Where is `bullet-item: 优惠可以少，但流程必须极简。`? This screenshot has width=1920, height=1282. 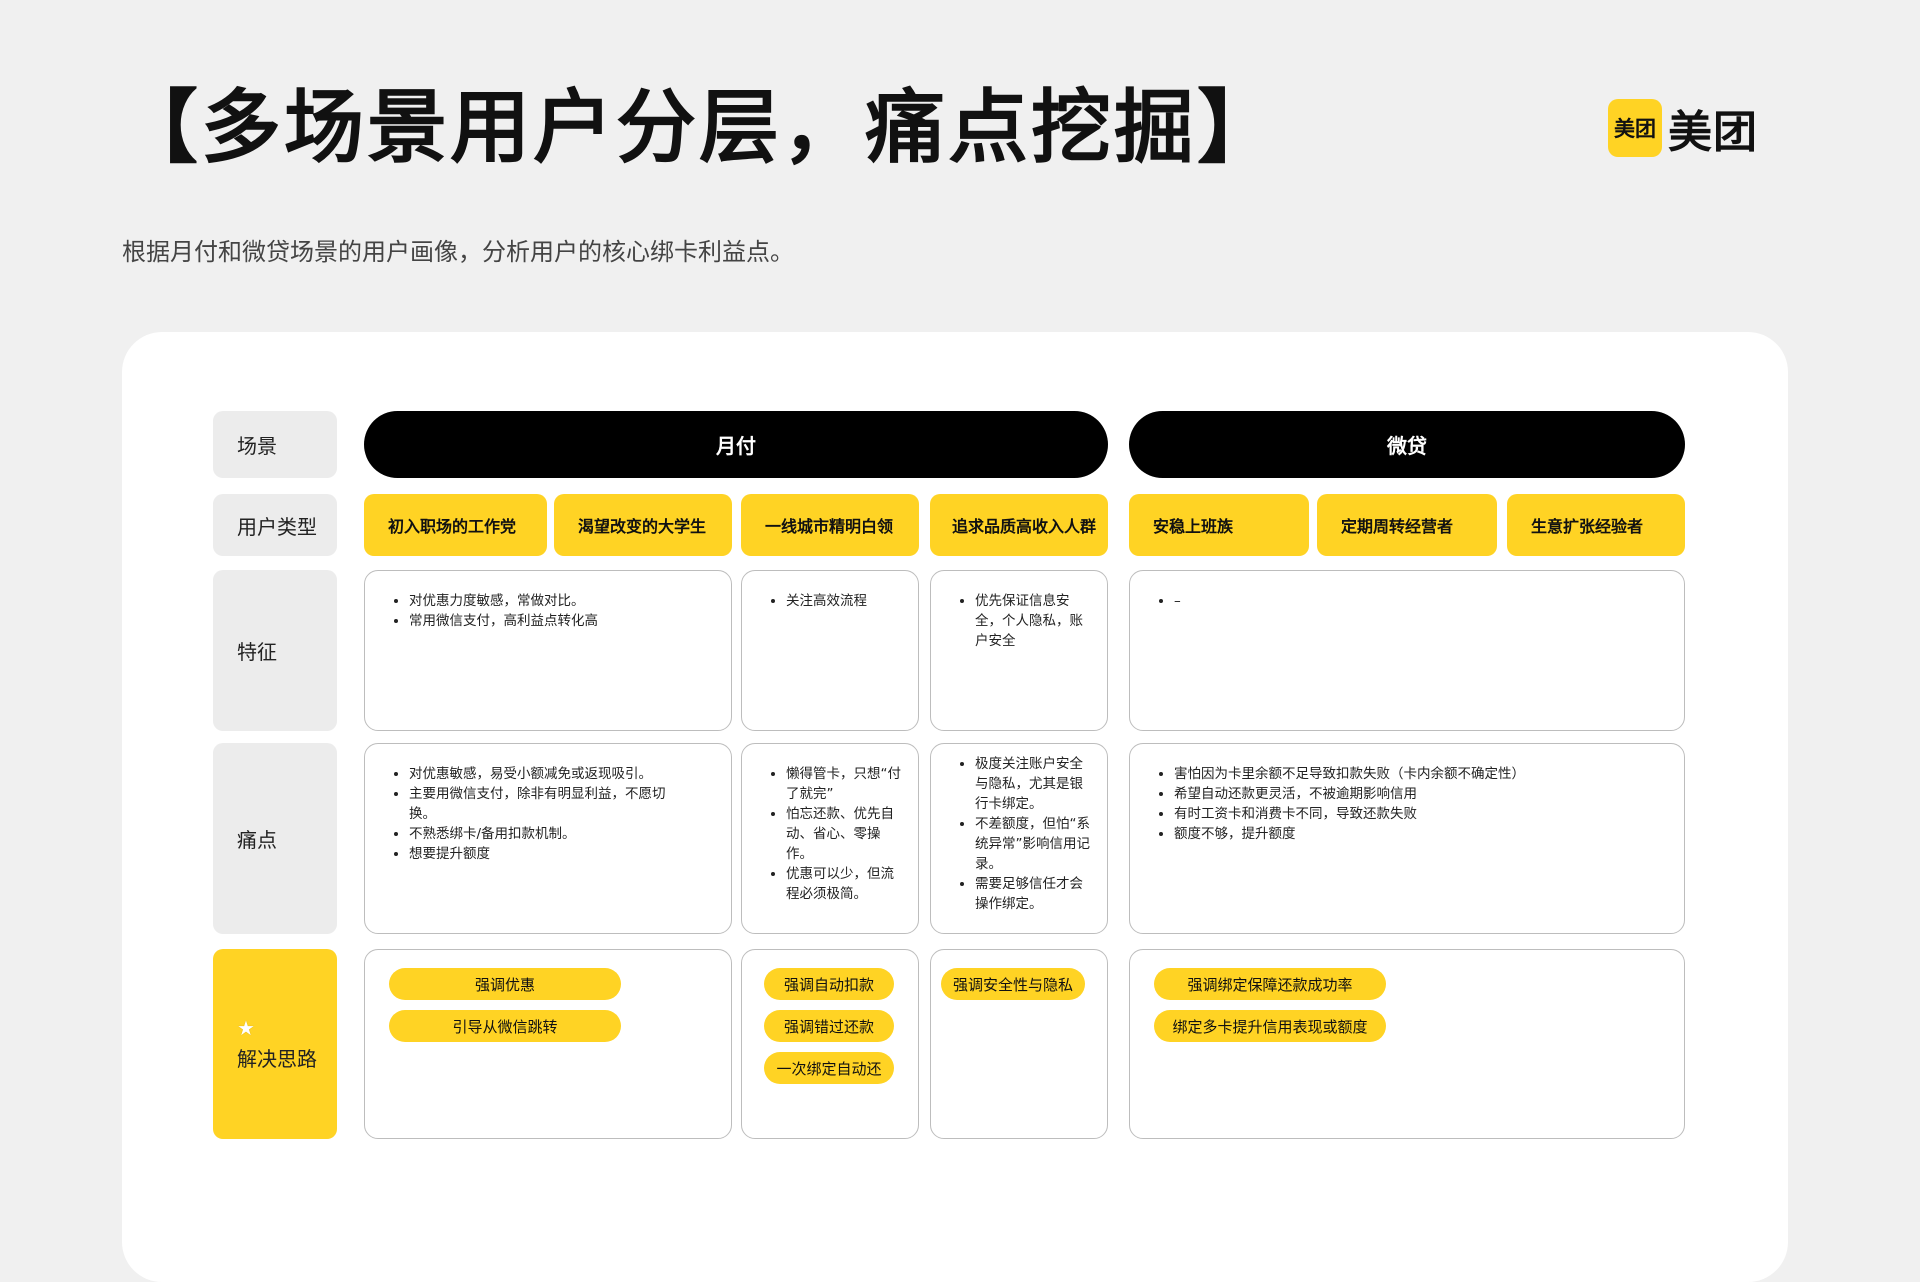
bullet-item: 优惠可以少，但流程必须极简。 is located at coordinates (844, 884).